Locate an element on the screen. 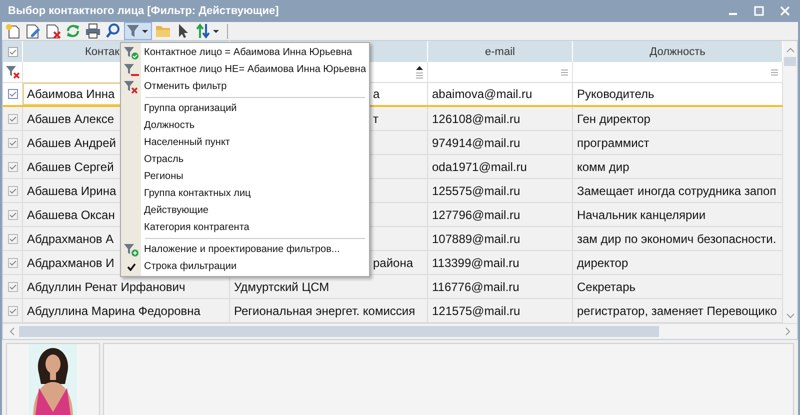 The width and height of the screenshot is (800, 415). table-cell: Руководитель is located at coordinates (615, 94).